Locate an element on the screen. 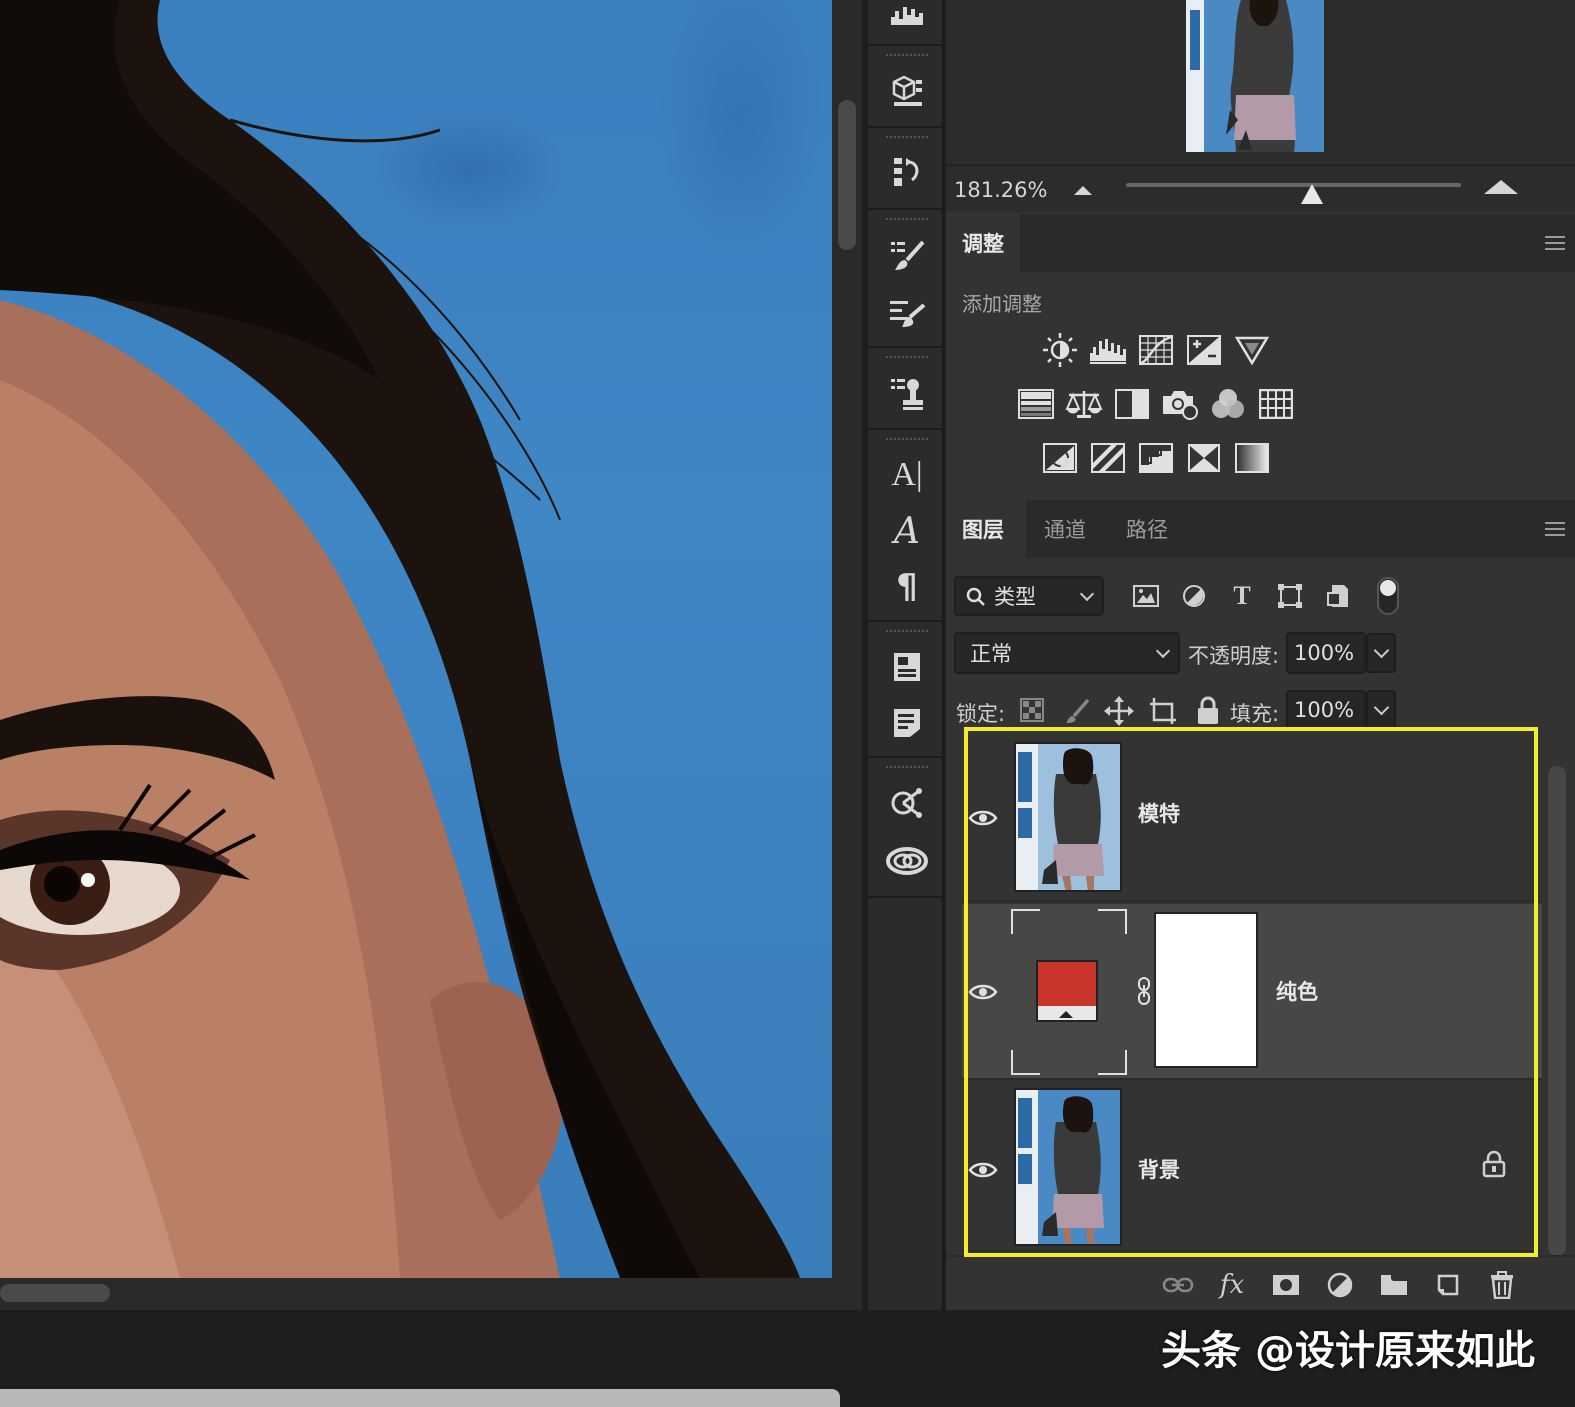  zoom-slider-thumb is located at coordinates (1312, 194).